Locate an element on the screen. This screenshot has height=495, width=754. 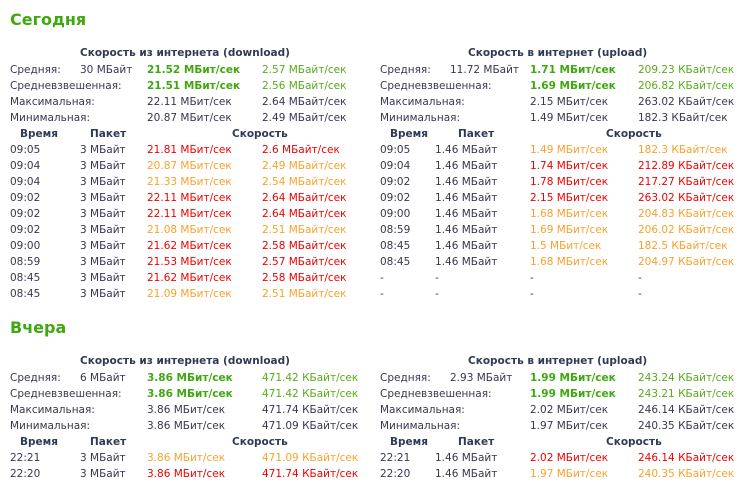
row-time: - is located at coordinates (382, 278).